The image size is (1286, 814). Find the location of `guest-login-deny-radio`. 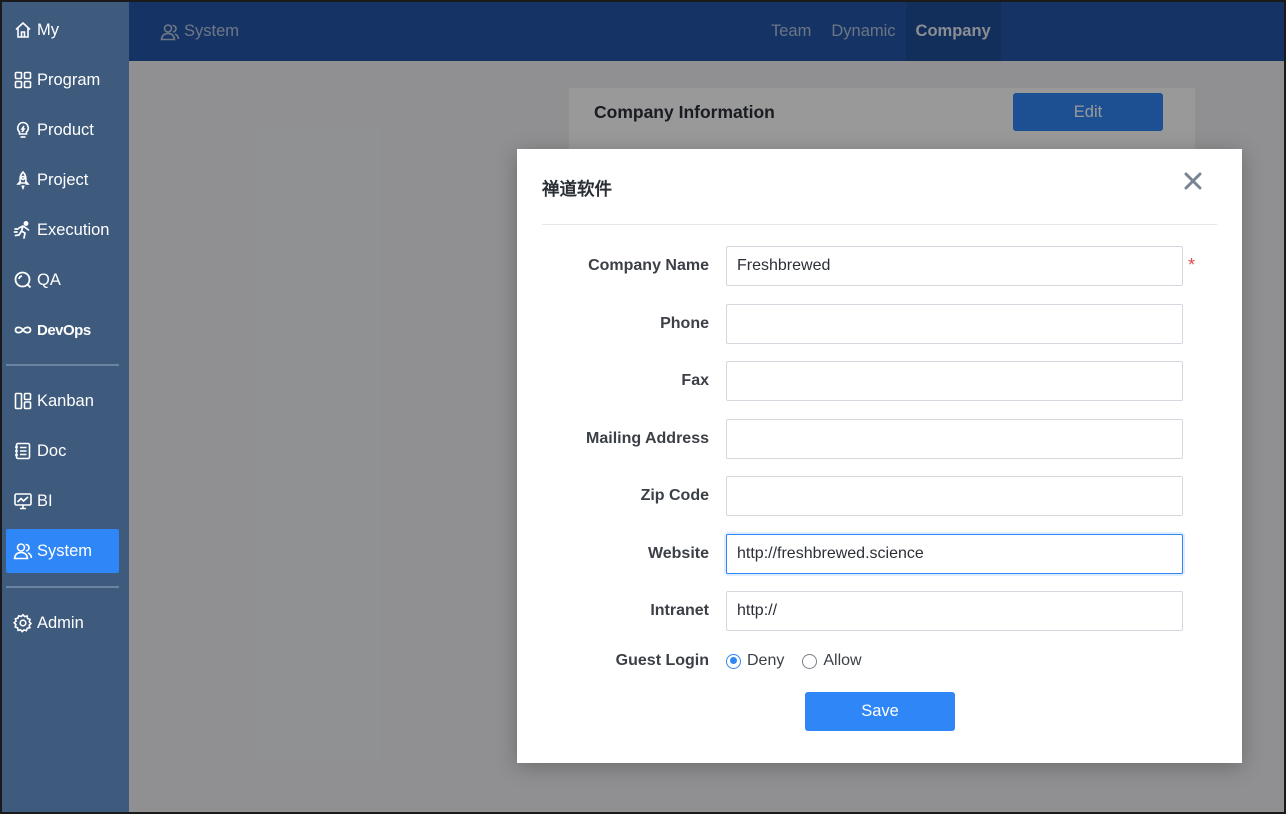

guest-login-deny-radio is located at coordinates (733, 661).